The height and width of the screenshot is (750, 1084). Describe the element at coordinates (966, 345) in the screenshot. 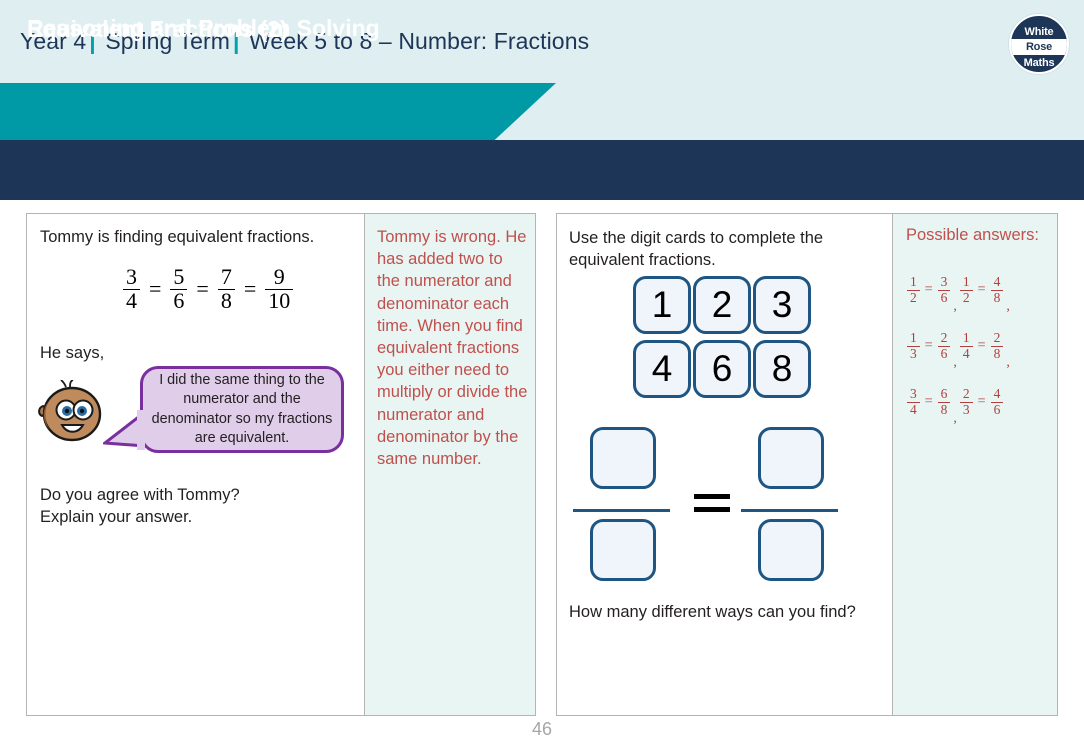

I see `answer-fraction: 1 4` at that location.